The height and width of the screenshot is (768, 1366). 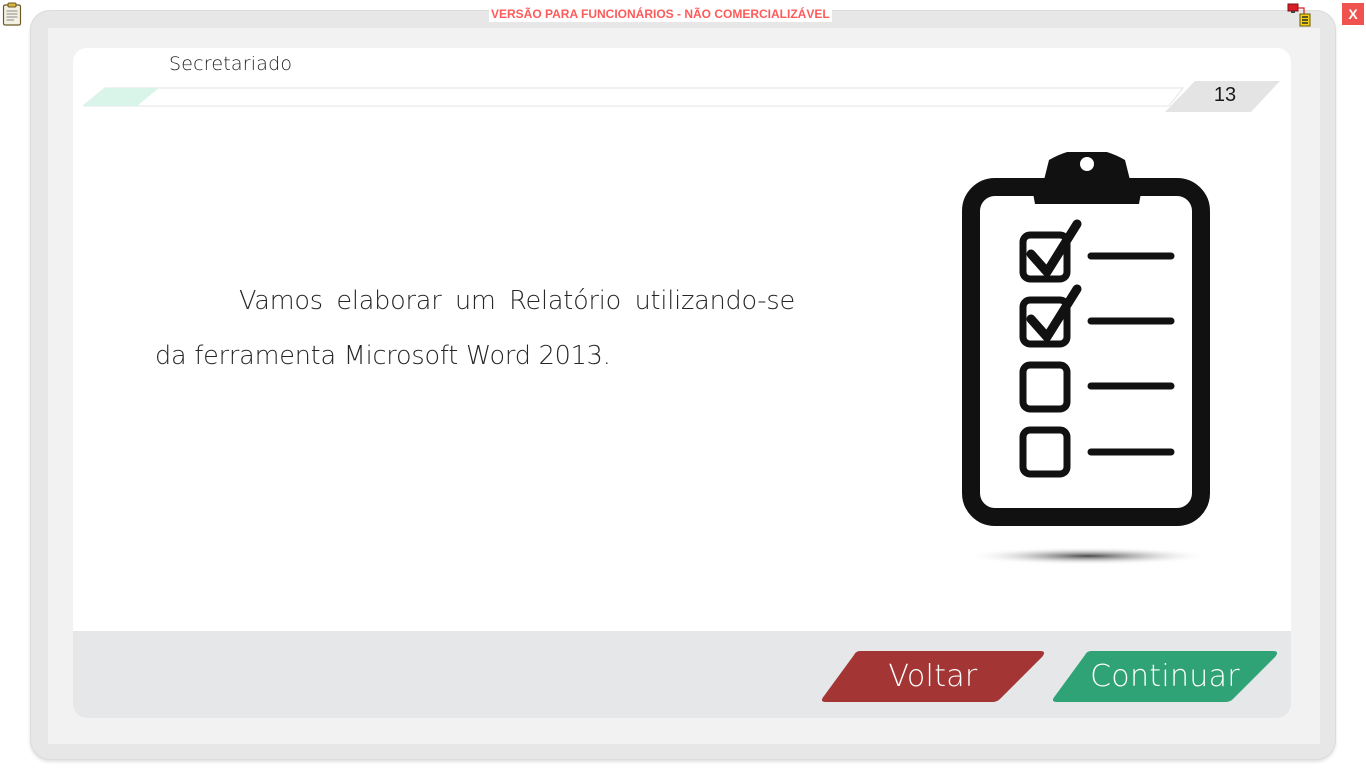 What do you see at coordinates (1087, 358) in the screenshot?
I see `checklist-clipboard-icon` at bounding box center [1087, 358].